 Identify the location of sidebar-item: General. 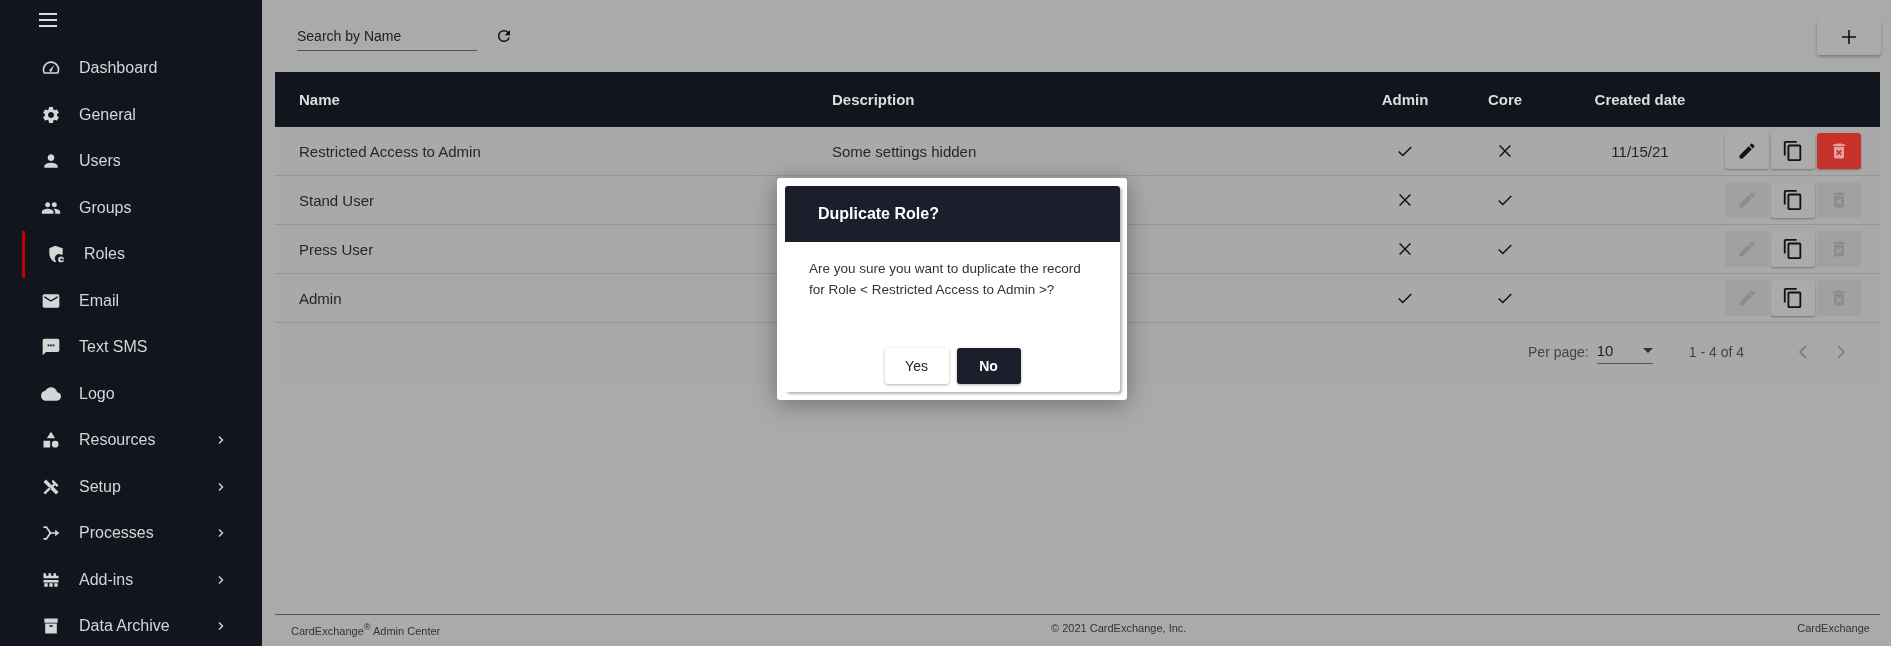
(133, 114).